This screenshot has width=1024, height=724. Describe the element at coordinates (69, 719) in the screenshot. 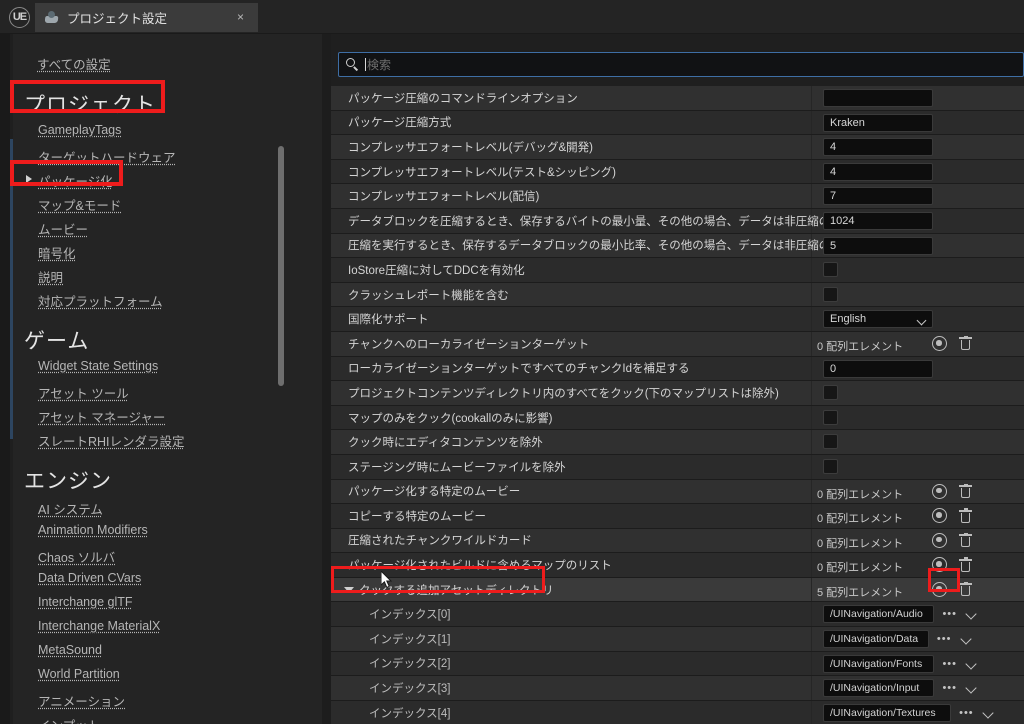

I see `sidebar-item-2-9: インプット` at that location.